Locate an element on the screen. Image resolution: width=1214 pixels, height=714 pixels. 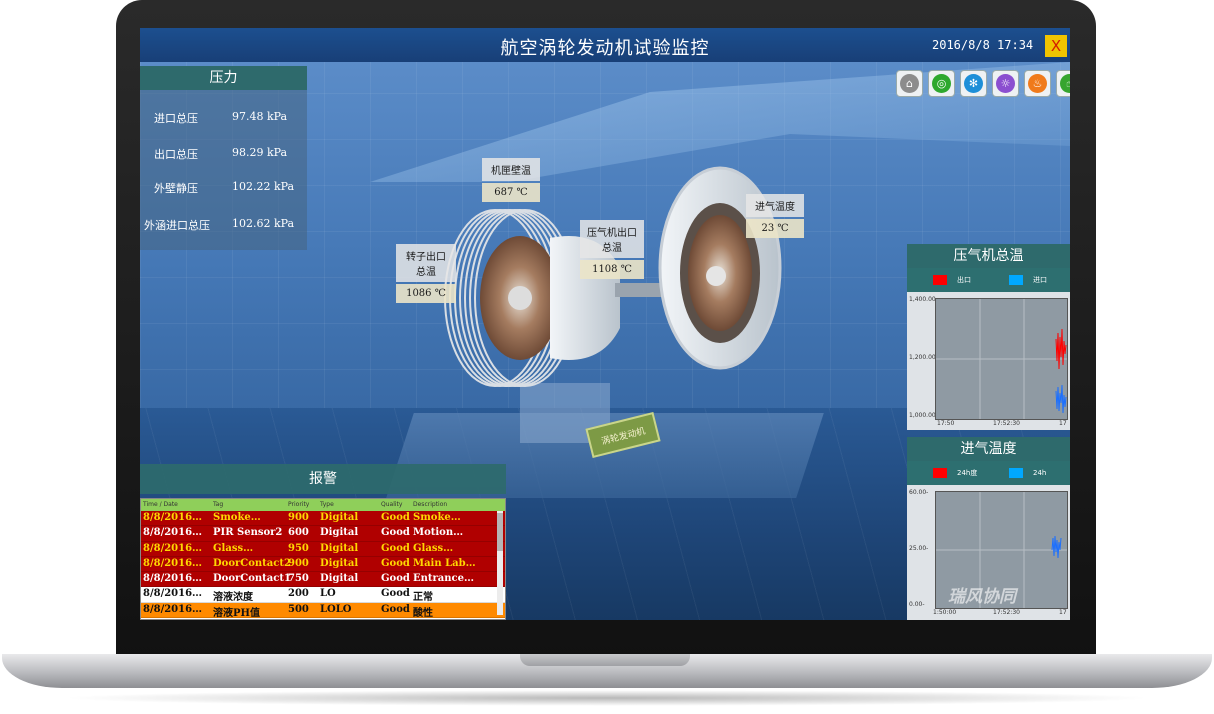
chart-plot-svg is located at coordinates (1001, 359).